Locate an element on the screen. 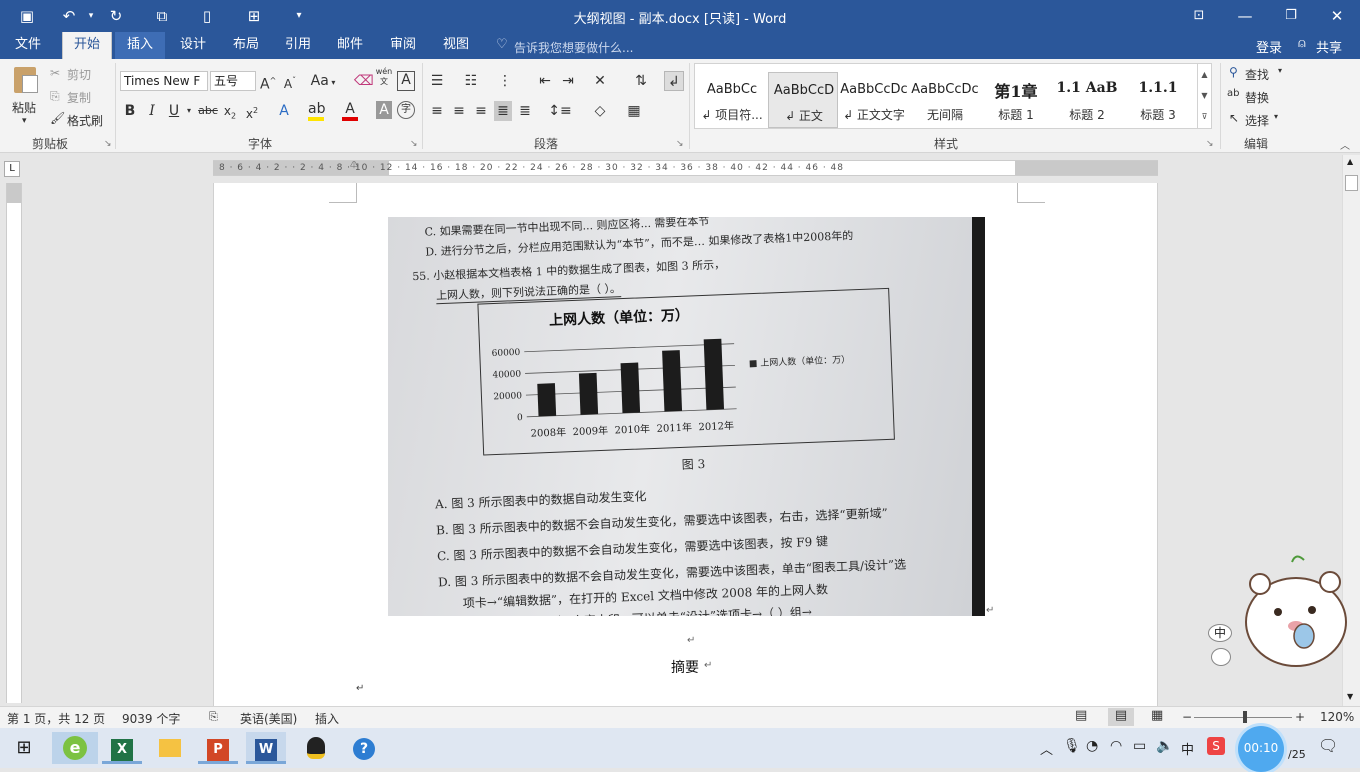 The width and height of the screenshot is (1360, 772). close-icon: ✕ is located at coordinates (1337, 16).